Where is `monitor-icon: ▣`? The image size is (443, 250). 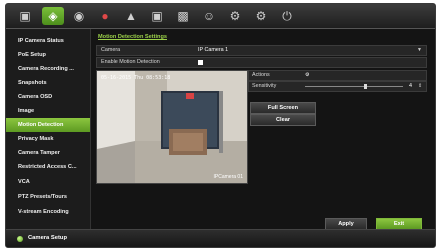 monitor-icon: ▣ is located at coordinates (25, 16).